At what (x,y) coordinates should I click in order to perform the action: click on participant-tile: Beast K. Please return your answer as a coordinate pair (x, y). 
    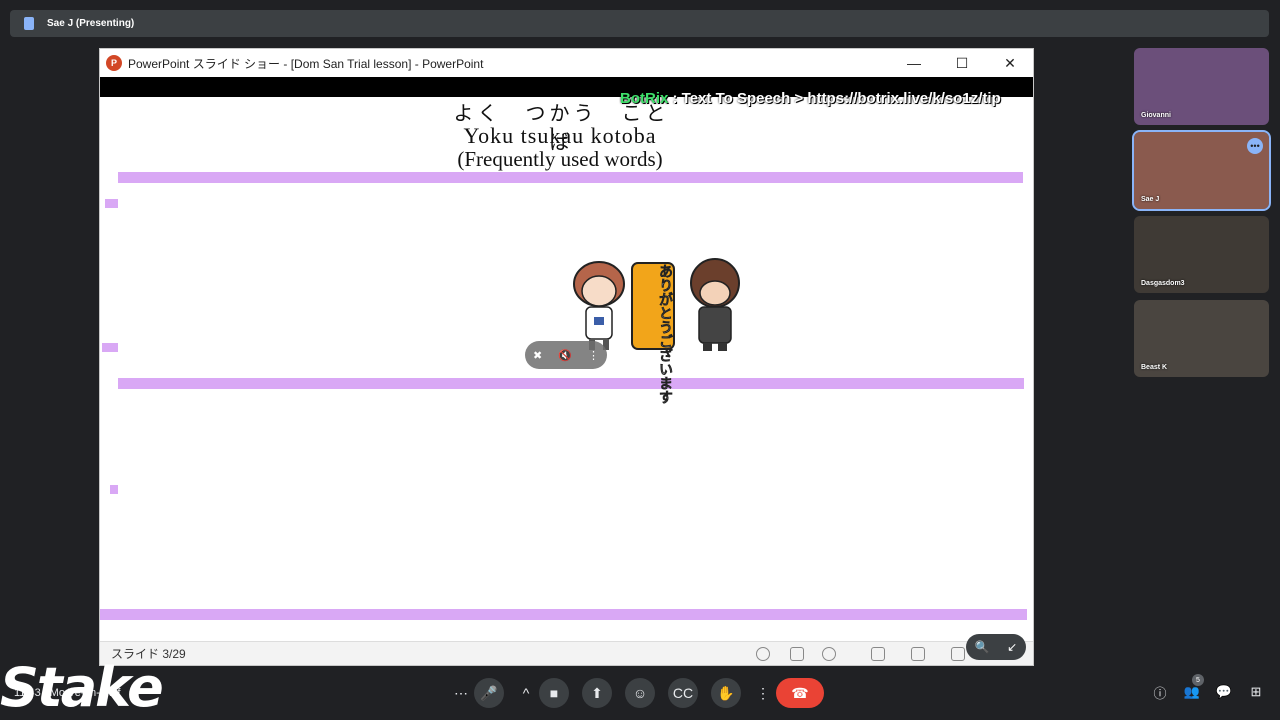
    Looking at the image, I should click on (1201, 338).